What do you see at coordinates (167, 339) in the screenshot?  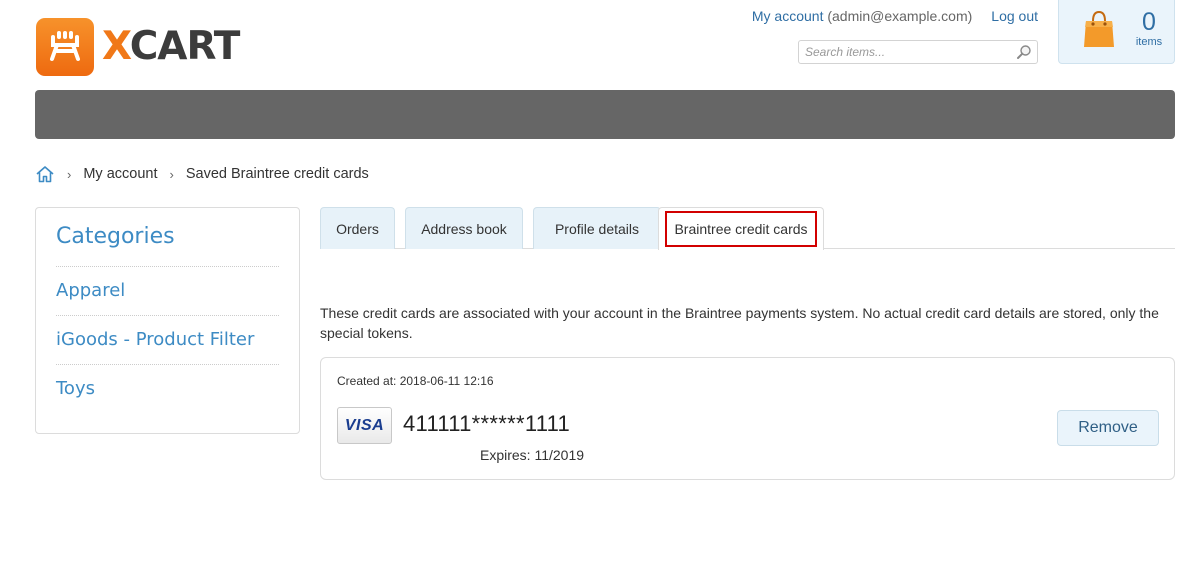 I see `category-igoods-product-filter: iGoods - Product Filter` at bounding box center [167, 339].